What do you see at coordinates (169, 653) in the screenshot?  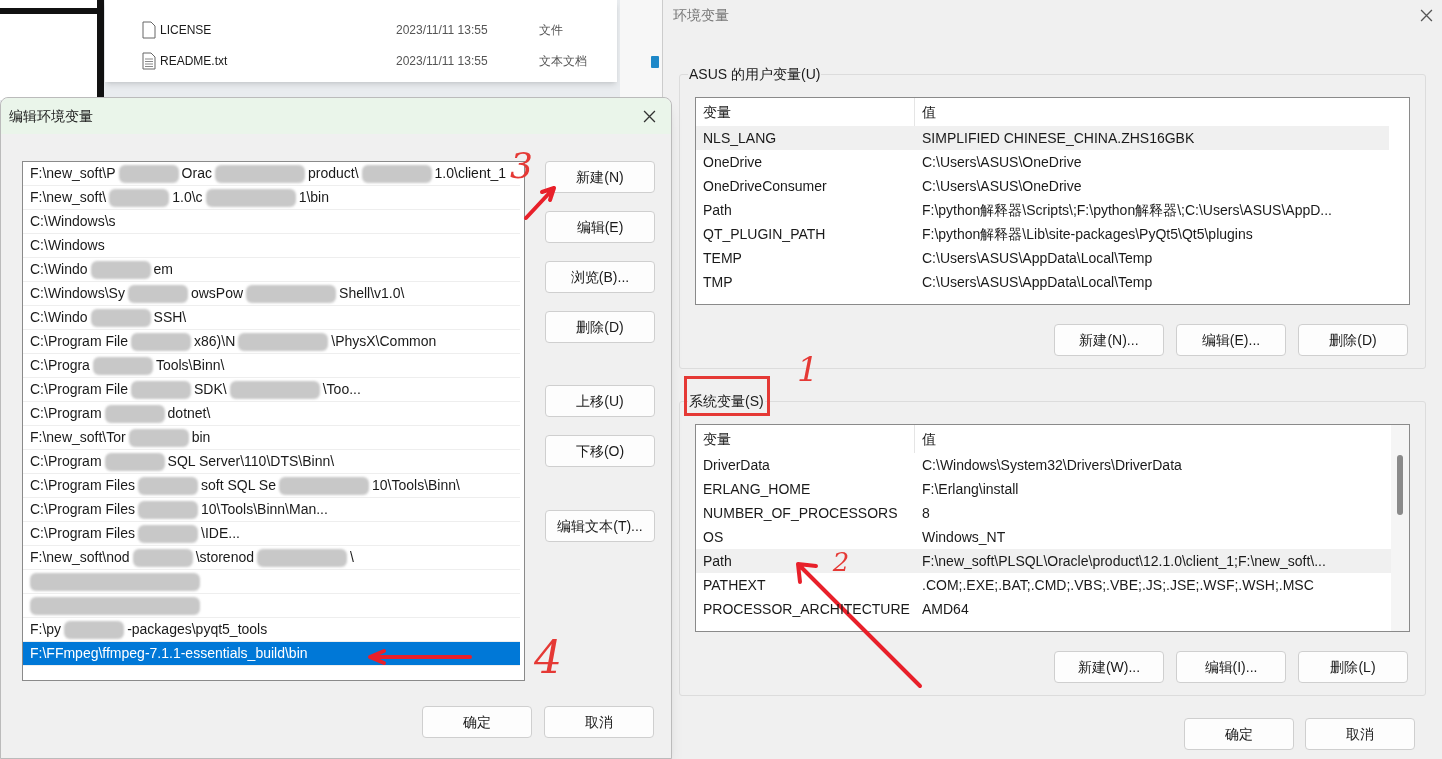 I see `path-text: F:\FFmpeg\ffmpeg-7.1.1-essentials_build\bin` at bounding box center [169, 653].